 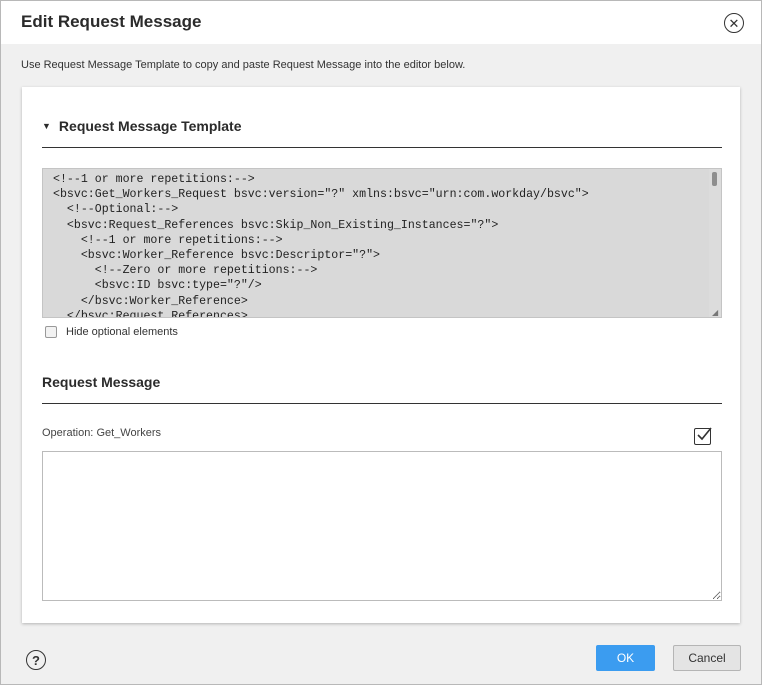 What do you see at coordinates (734, 23) in the screenshot?
I see `close-icon: ✕` at bounding box center [734, 23].